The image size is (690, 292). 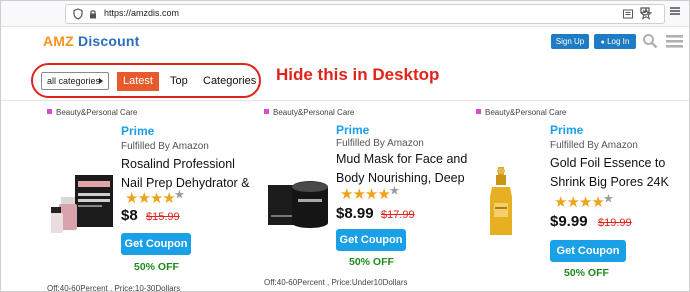 I want to click on category-select-value: all categories, so click(x=74, y=81).